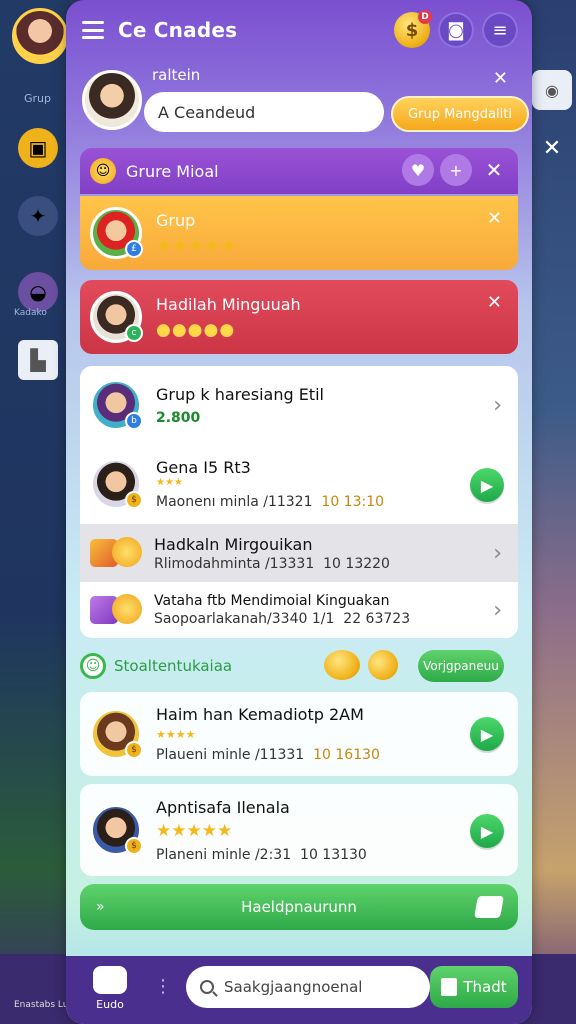  I want to click on item-meta: Maonenı minla /11321, so click(234, 502).